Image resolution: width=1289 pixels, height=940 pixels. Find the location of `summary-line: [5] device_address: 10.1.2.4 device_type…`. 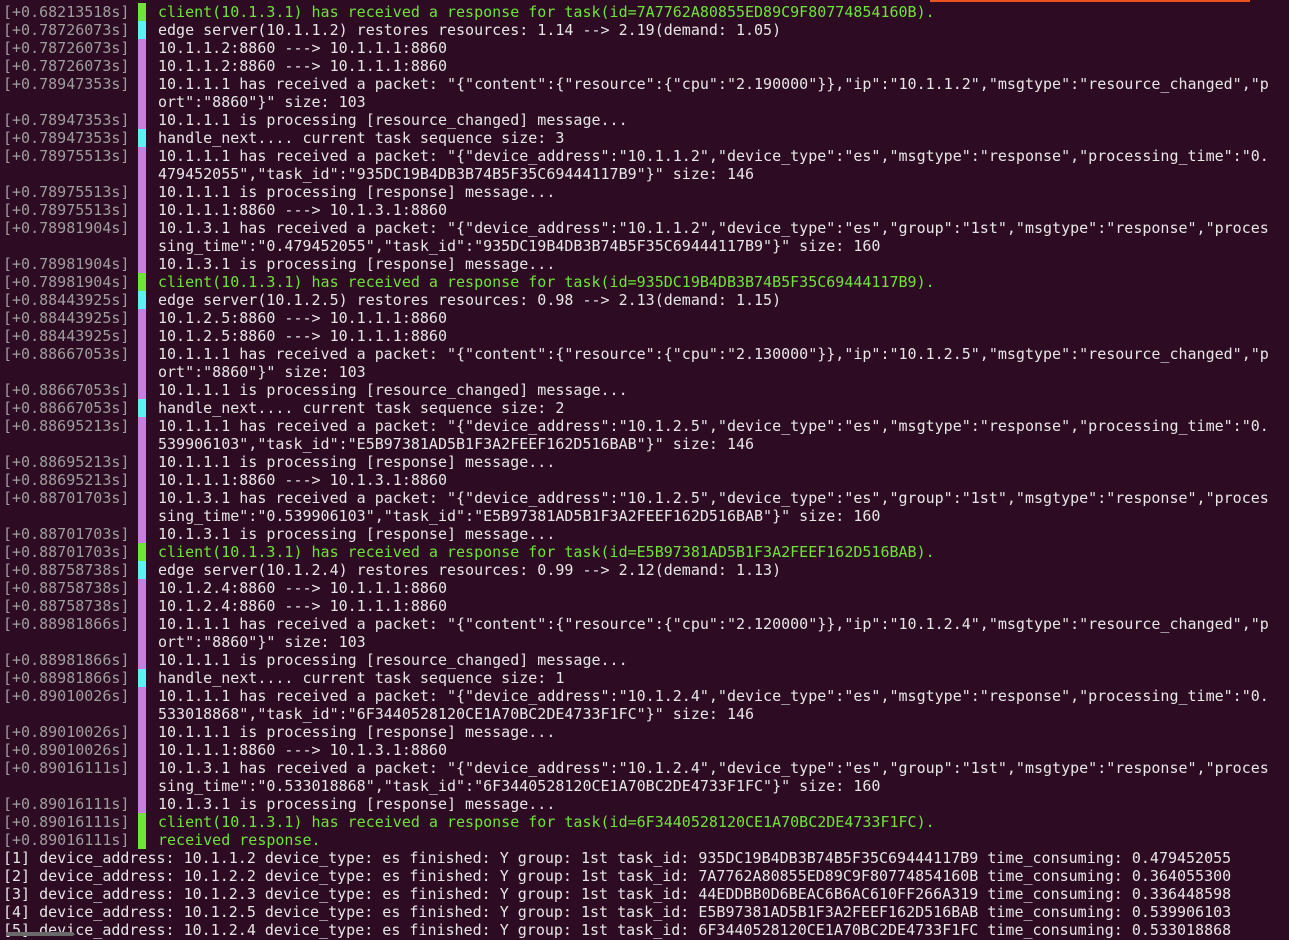

summary-line: [5] device_address: 10.1.2.4 device_type… is located at coordinates (617, 930).